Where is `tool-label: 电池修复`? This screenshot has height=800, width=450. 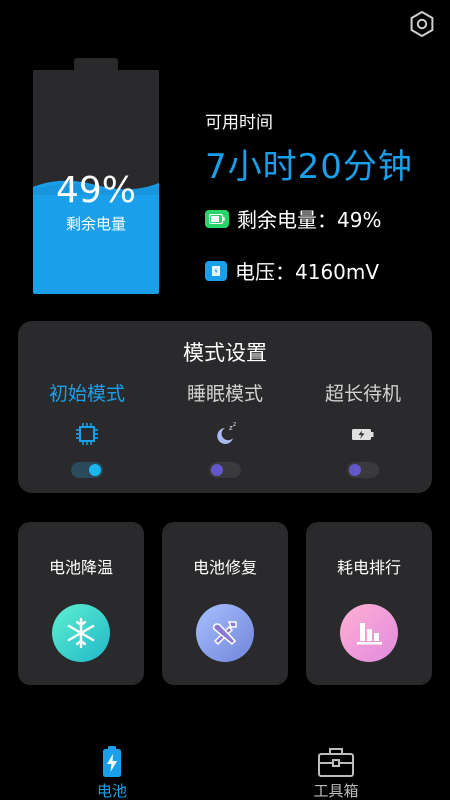
tool-label: 电池修复 is located at coordinates (224, 567).